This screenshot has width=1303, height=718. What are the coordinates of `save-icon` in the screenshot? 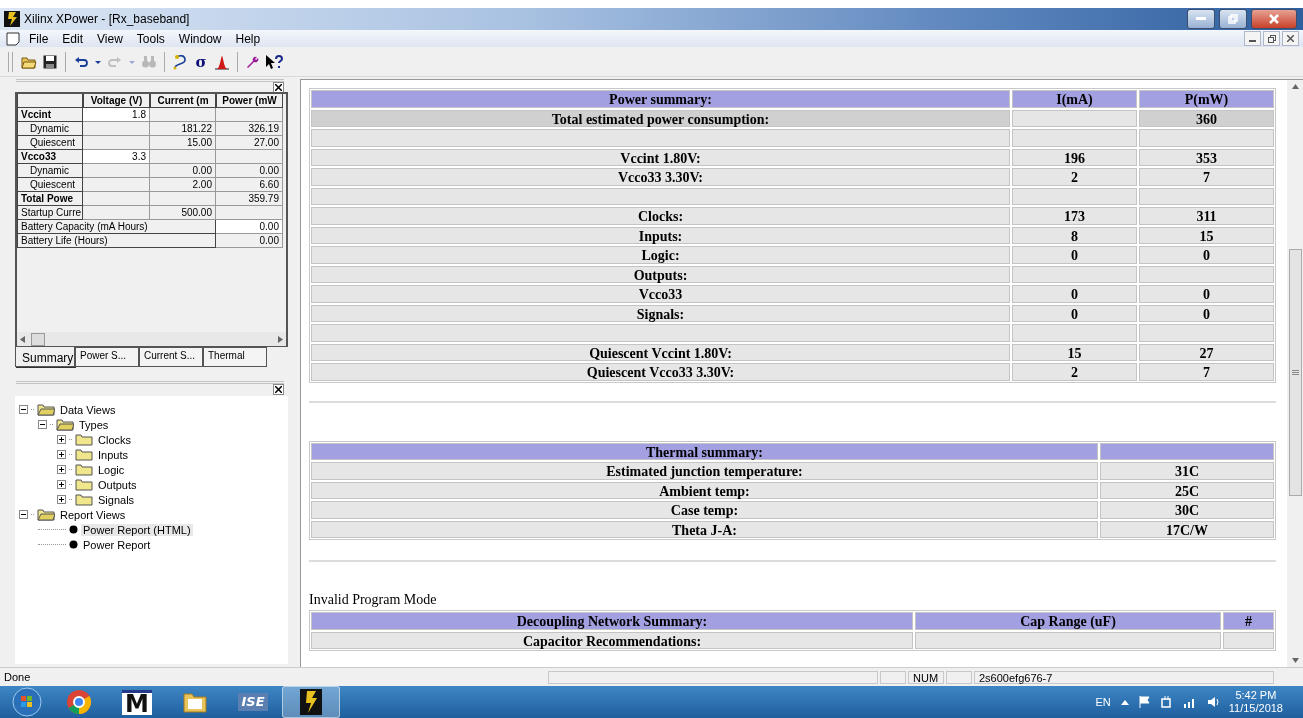 It's located at (50, 61).